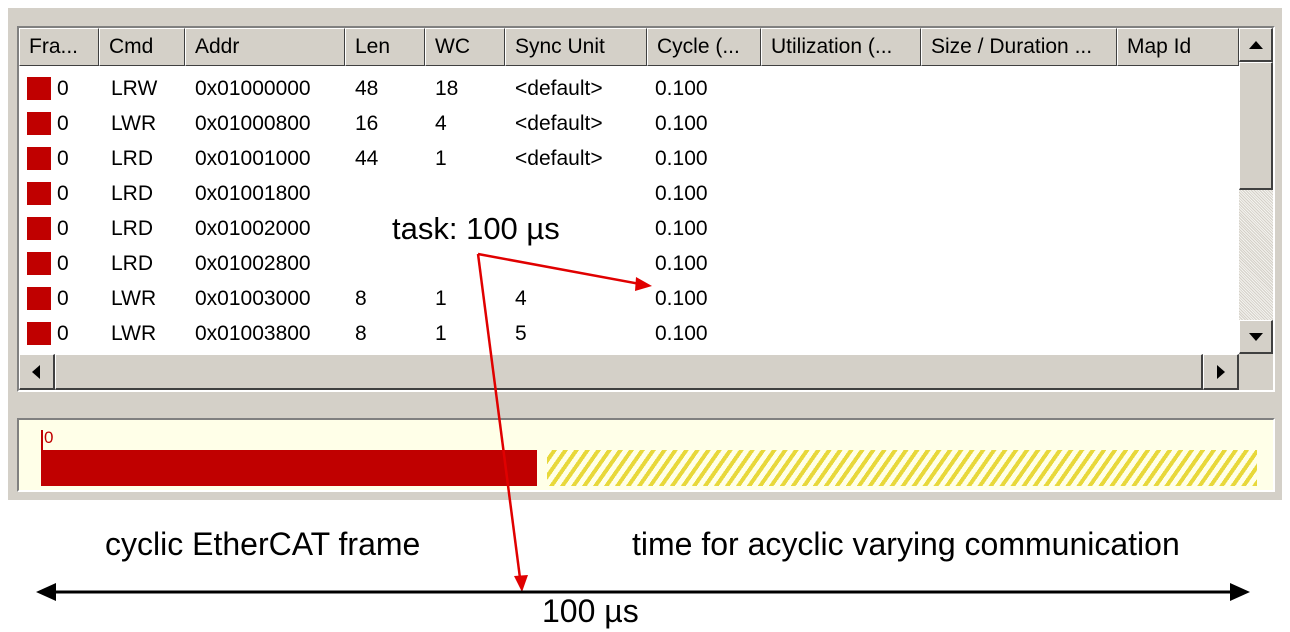 This screenshot has height=632, width=1290. What do you see at coordinates (902, 468) in the screenshot?
I see `acyclic-time-area` at bounding box center [902, 468].